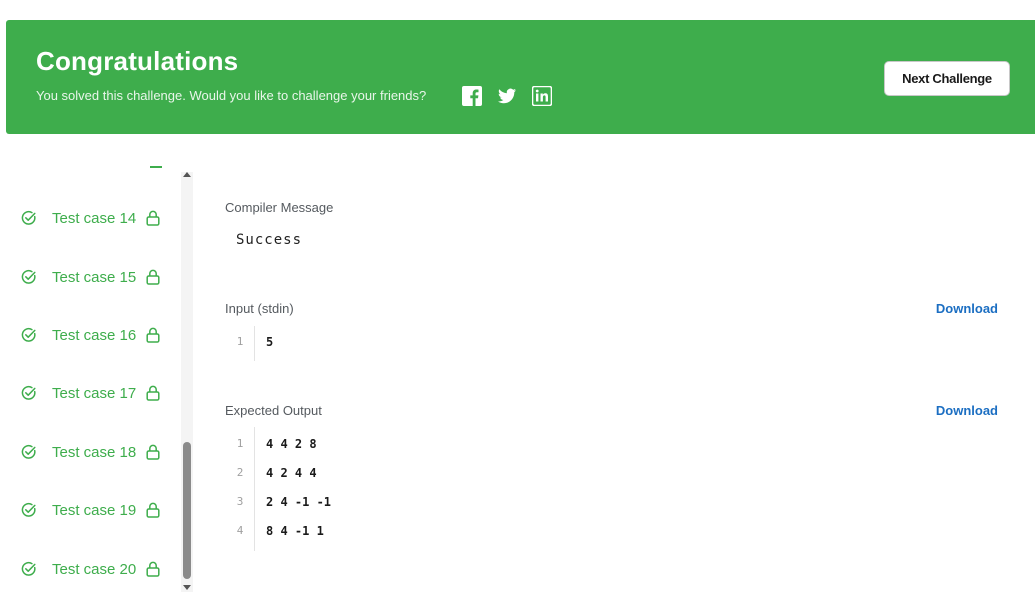  Describe the element at coordinates (472, 96) in the screenshot. I see `facebook-icon` at that location.